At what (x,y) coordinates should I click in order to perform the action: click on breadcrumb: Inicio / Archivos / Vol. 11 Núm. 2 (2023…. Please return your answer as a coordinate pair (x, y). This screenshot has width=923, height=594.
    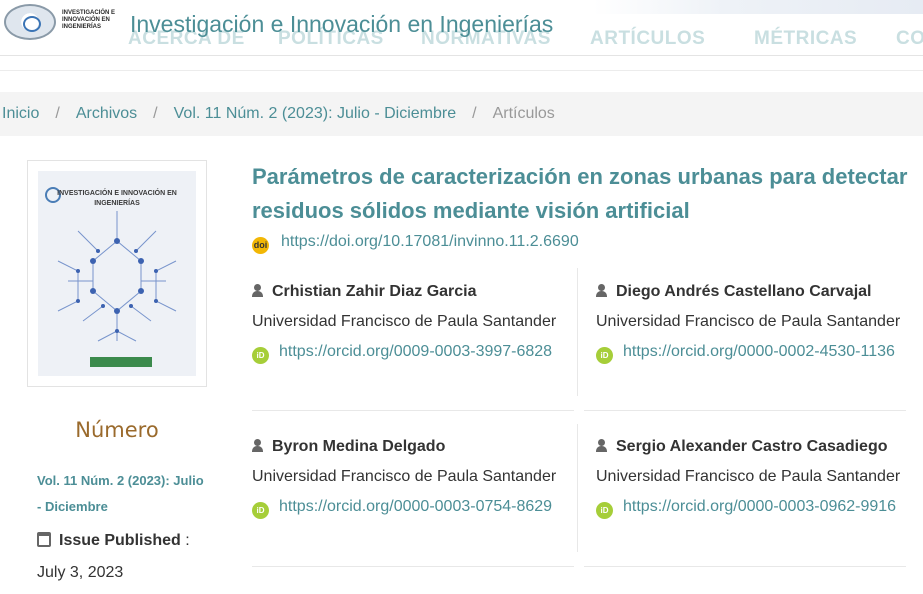
    Looking at the image, I should click on (461, 114).